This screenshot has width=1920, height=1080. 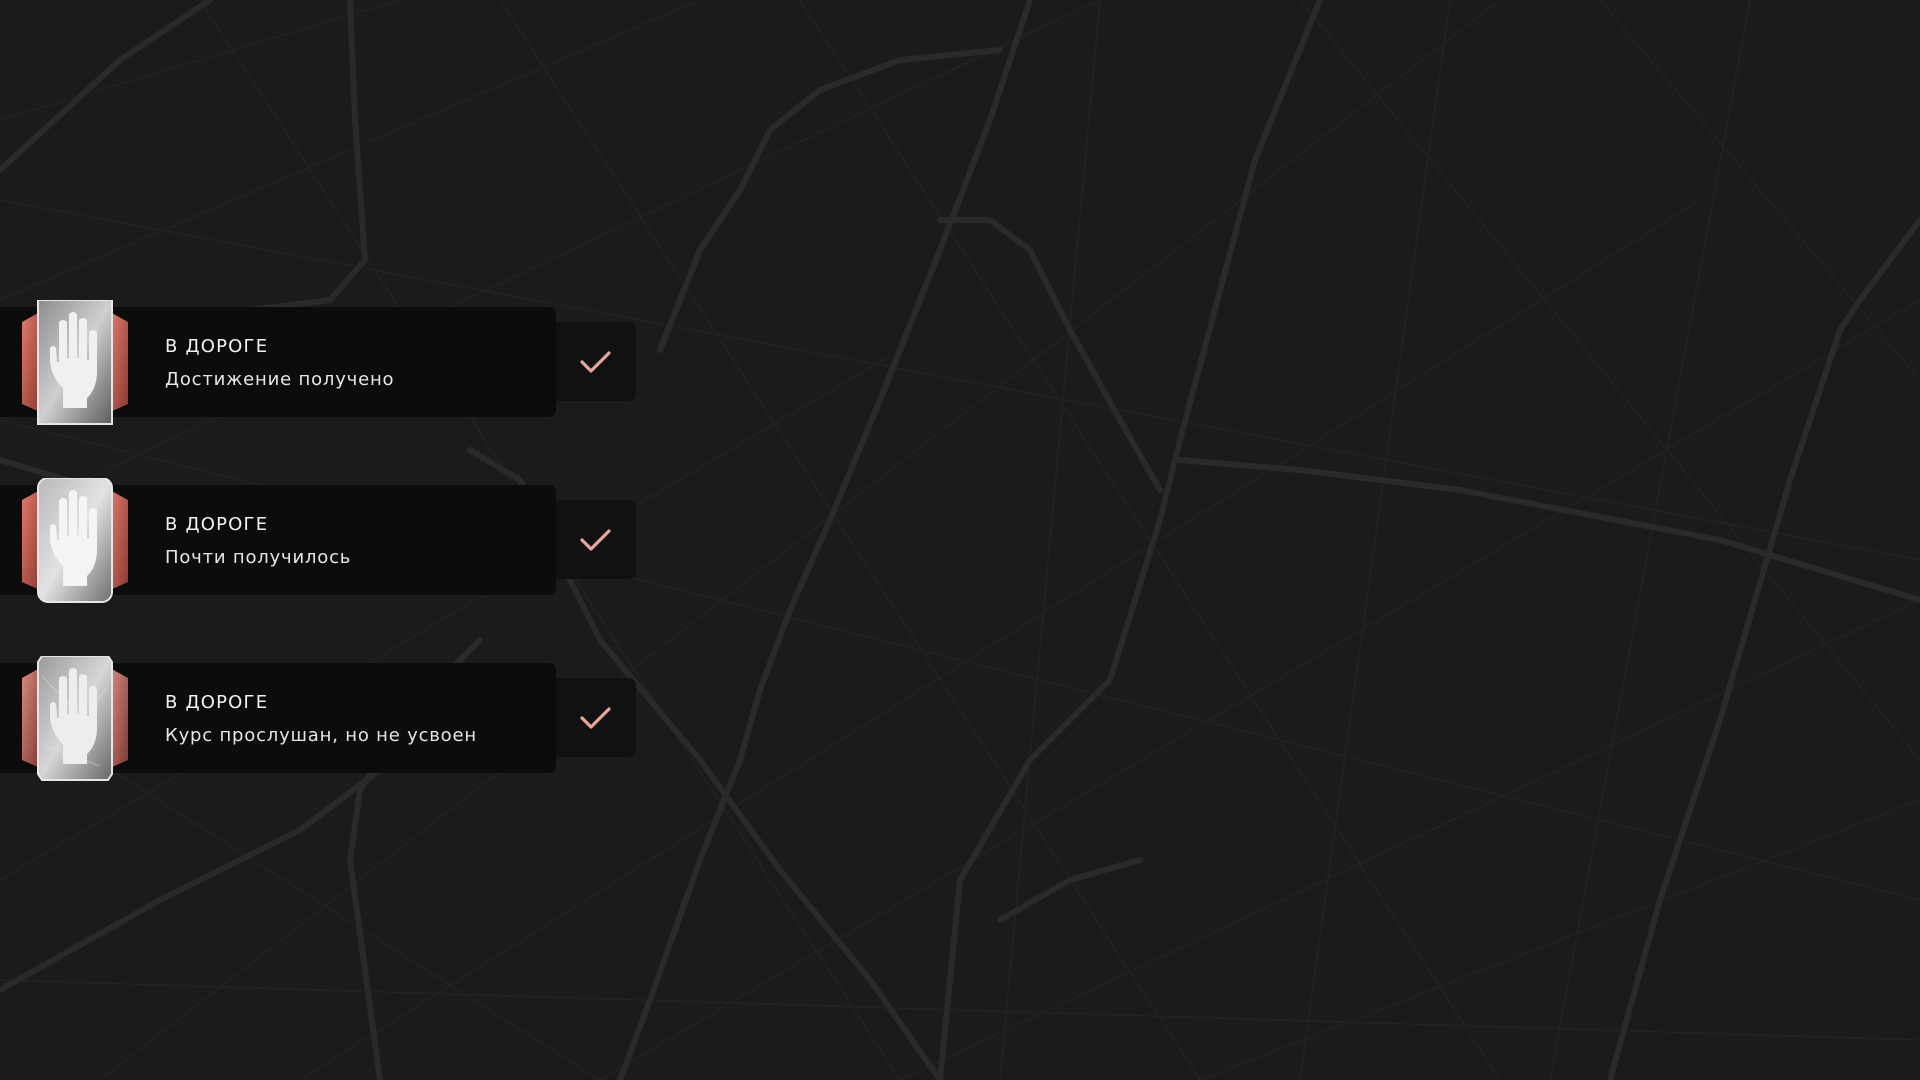 What do you see at coordinates (318, 543) in the screenshot?
I see `achievement-toast: В ДОРОГЕ Почти получилось` at bounding box center [318, 543].